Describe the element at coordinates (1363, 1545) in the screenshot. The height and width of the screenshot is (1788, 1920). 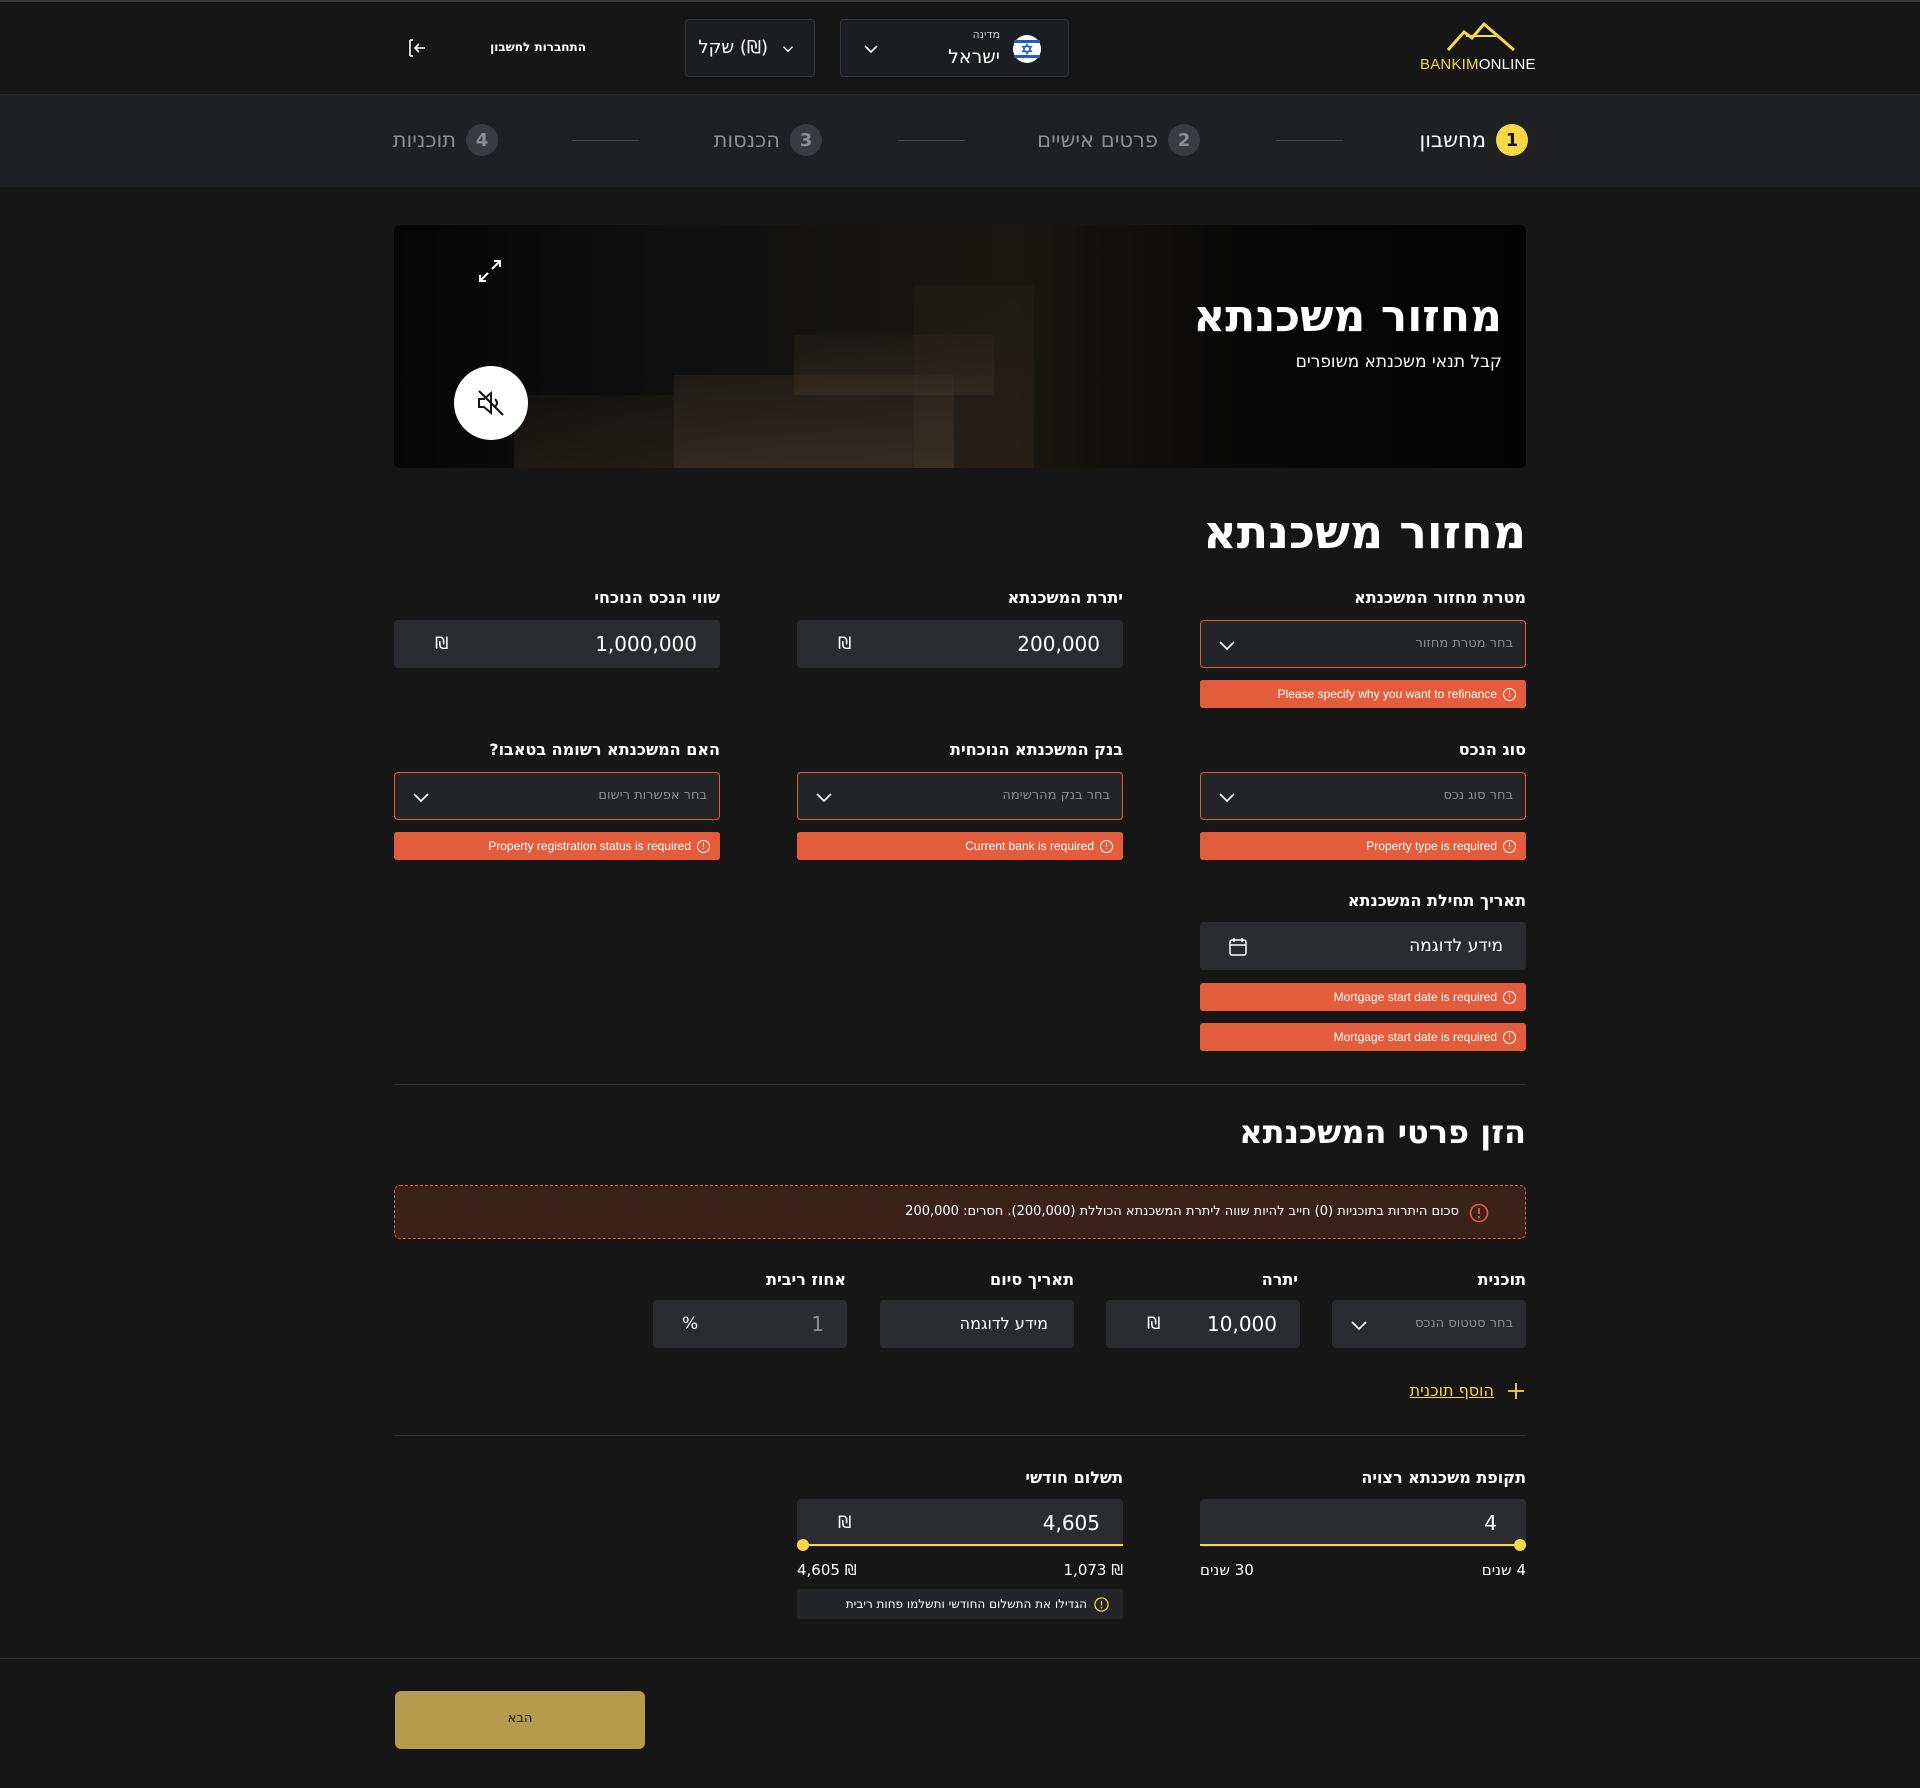
I see `period-slider` at that location.